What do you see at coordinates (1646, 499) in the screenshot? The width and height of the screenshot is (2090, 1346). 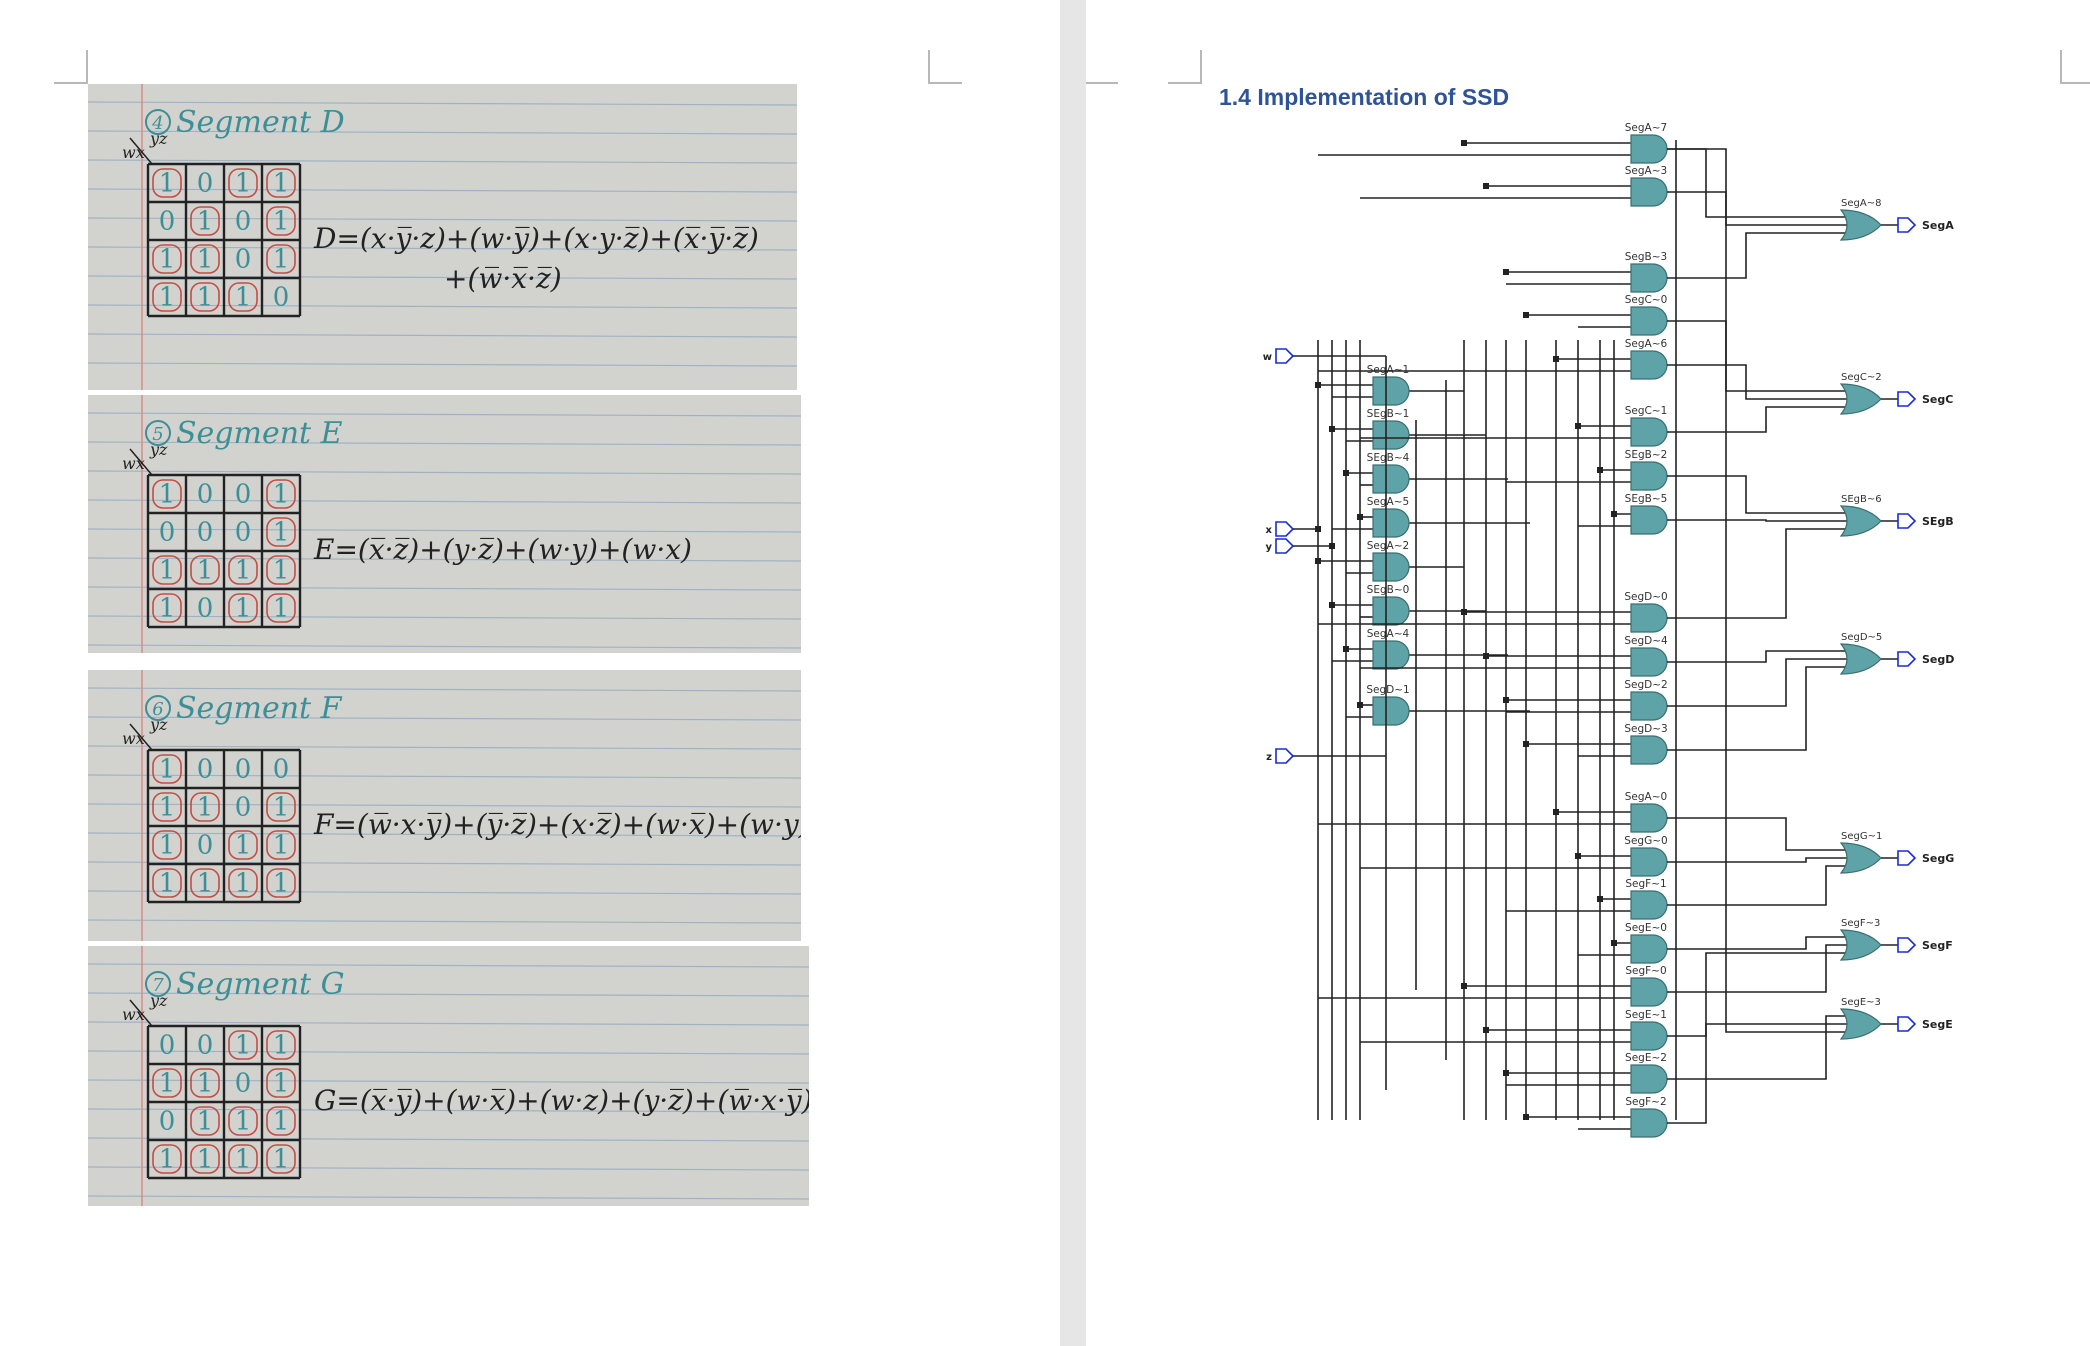 I see `gate-label: SEgB~5` at bounding box center [1646, 499].